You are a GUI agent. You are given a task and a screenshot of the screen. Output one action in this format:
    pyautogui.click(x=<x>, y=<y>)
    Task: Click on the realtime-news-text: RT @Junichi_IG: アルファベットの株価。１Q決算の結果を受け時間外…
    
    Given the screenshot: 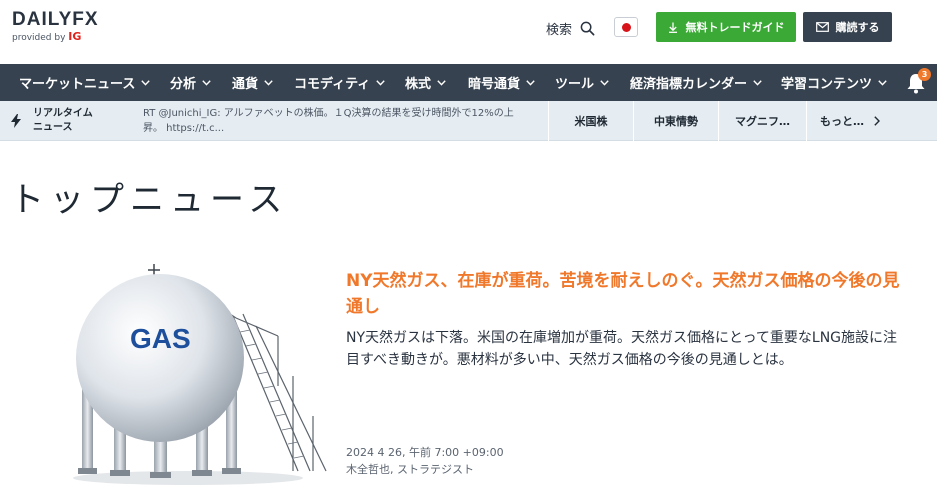 What is the action you would take?
    pyautogui.click(x=333, y=121)
    